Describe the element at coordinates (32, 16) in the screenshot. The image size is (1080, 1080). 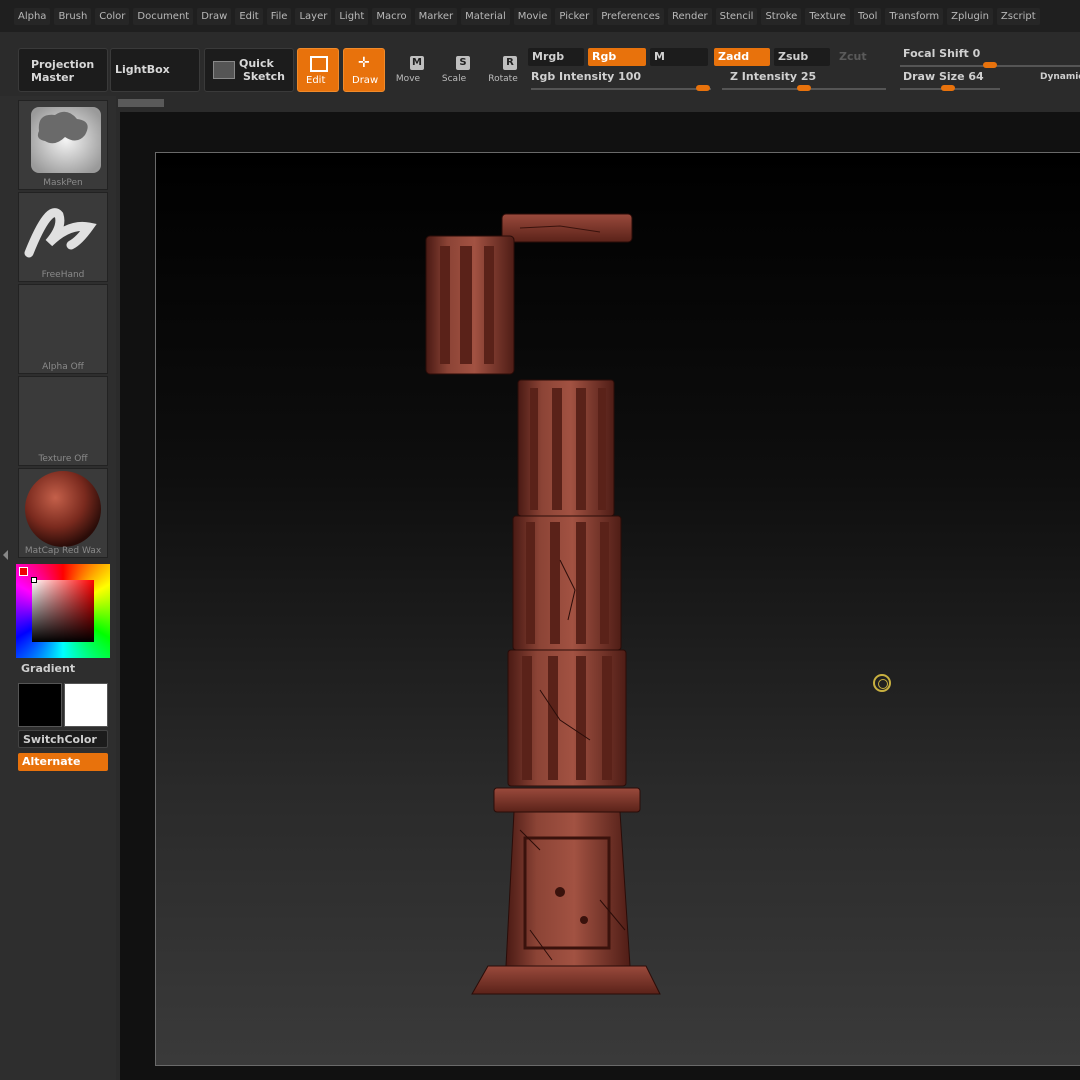
I see `menu-item-alpha: Alpha` at that location.